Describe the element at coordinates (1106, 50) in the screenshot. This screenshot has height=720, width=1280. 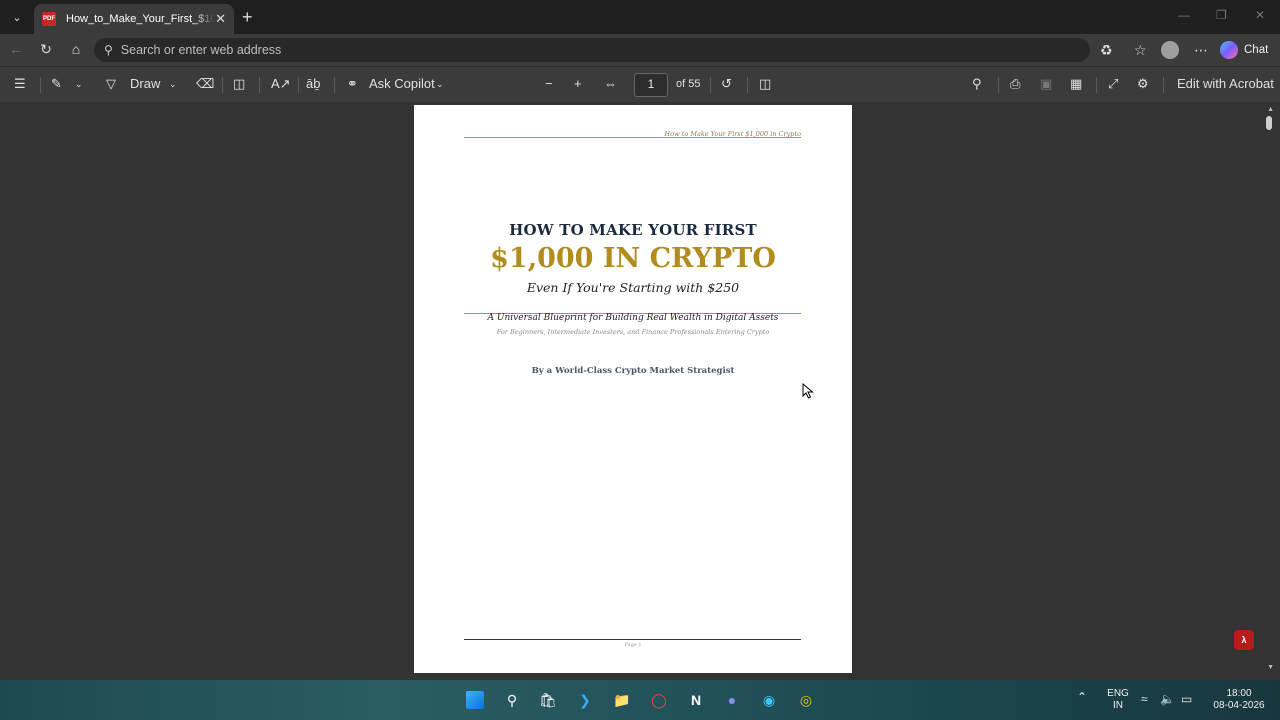
I see `extensions-icon: ♻` at that location.